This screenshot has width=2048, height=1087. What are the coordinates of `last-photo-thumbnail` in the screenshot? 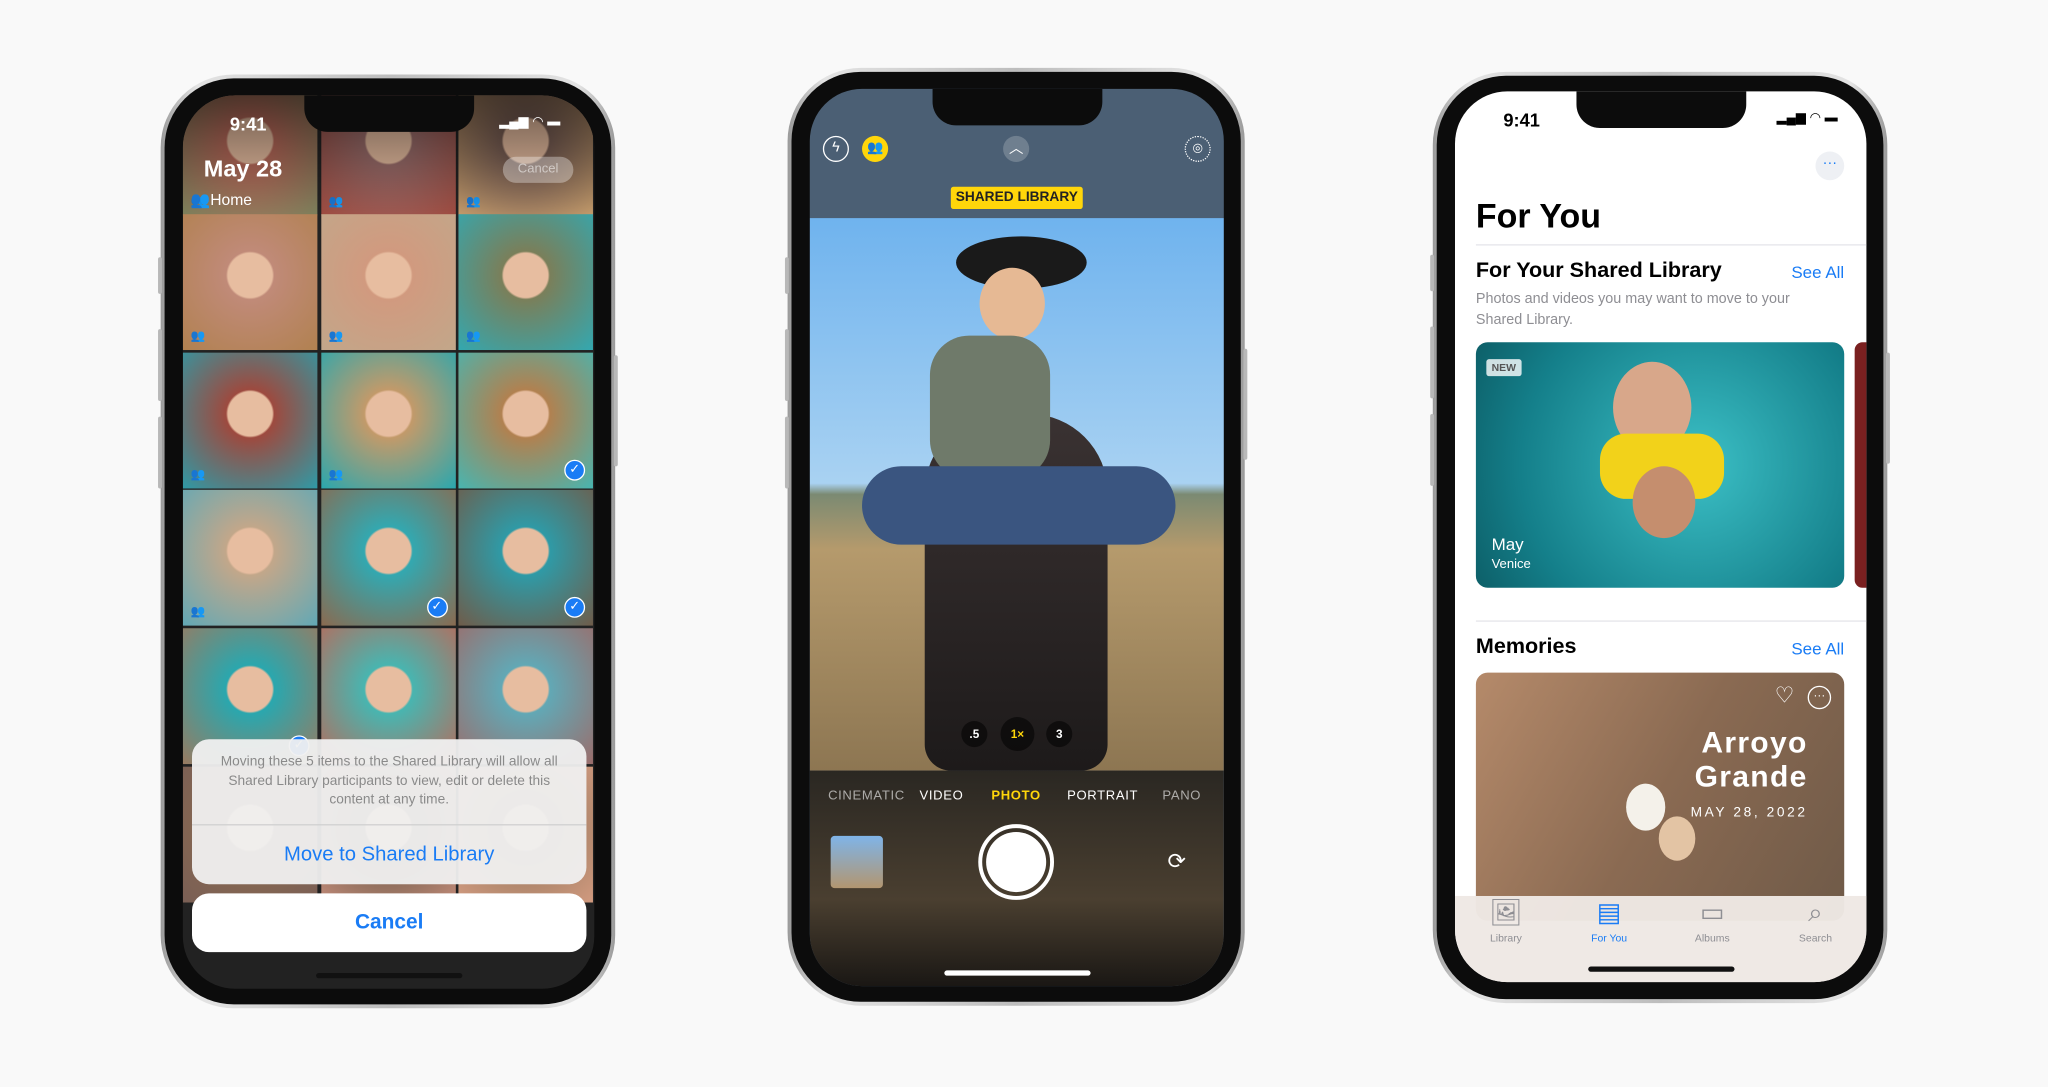 It's located at (856, 862).